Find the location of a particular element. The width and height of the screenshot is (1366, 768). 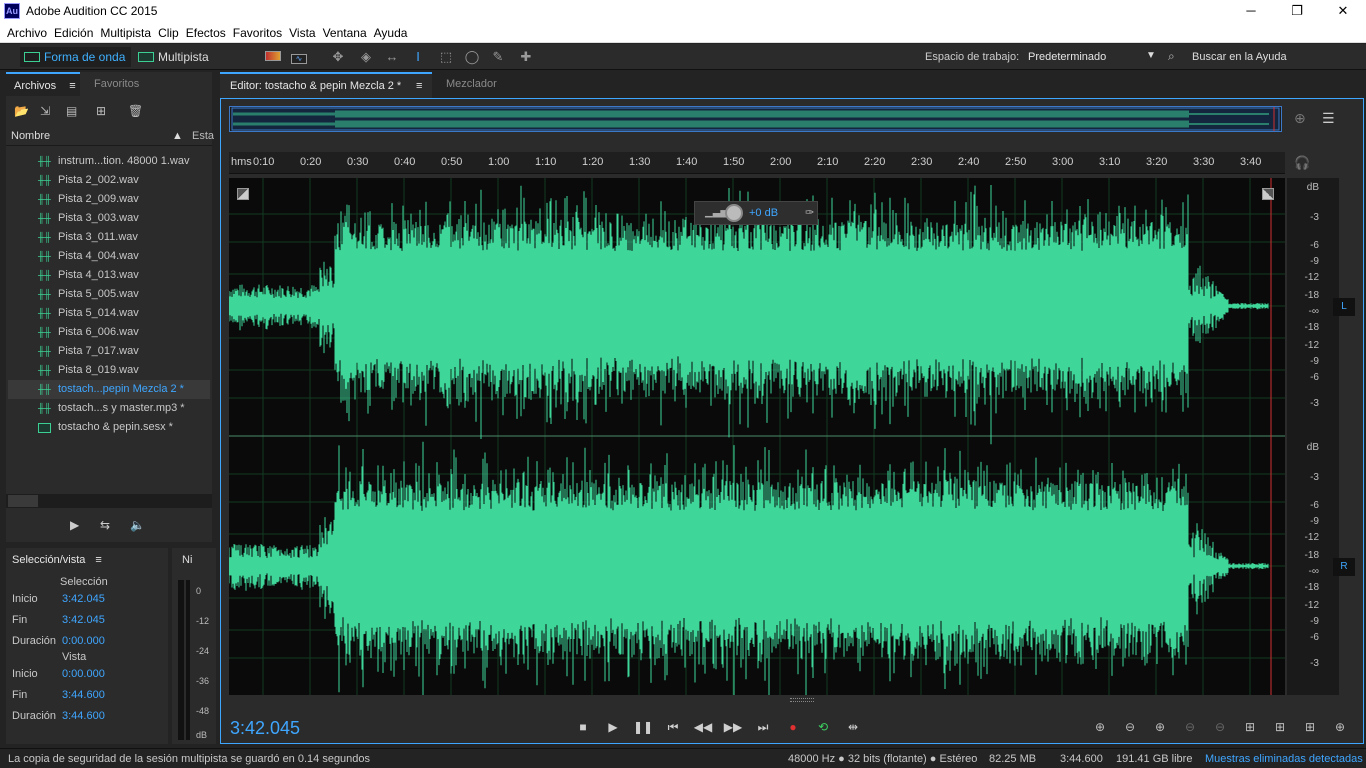

volume-knob-icon is located at coordinates (734, 213).